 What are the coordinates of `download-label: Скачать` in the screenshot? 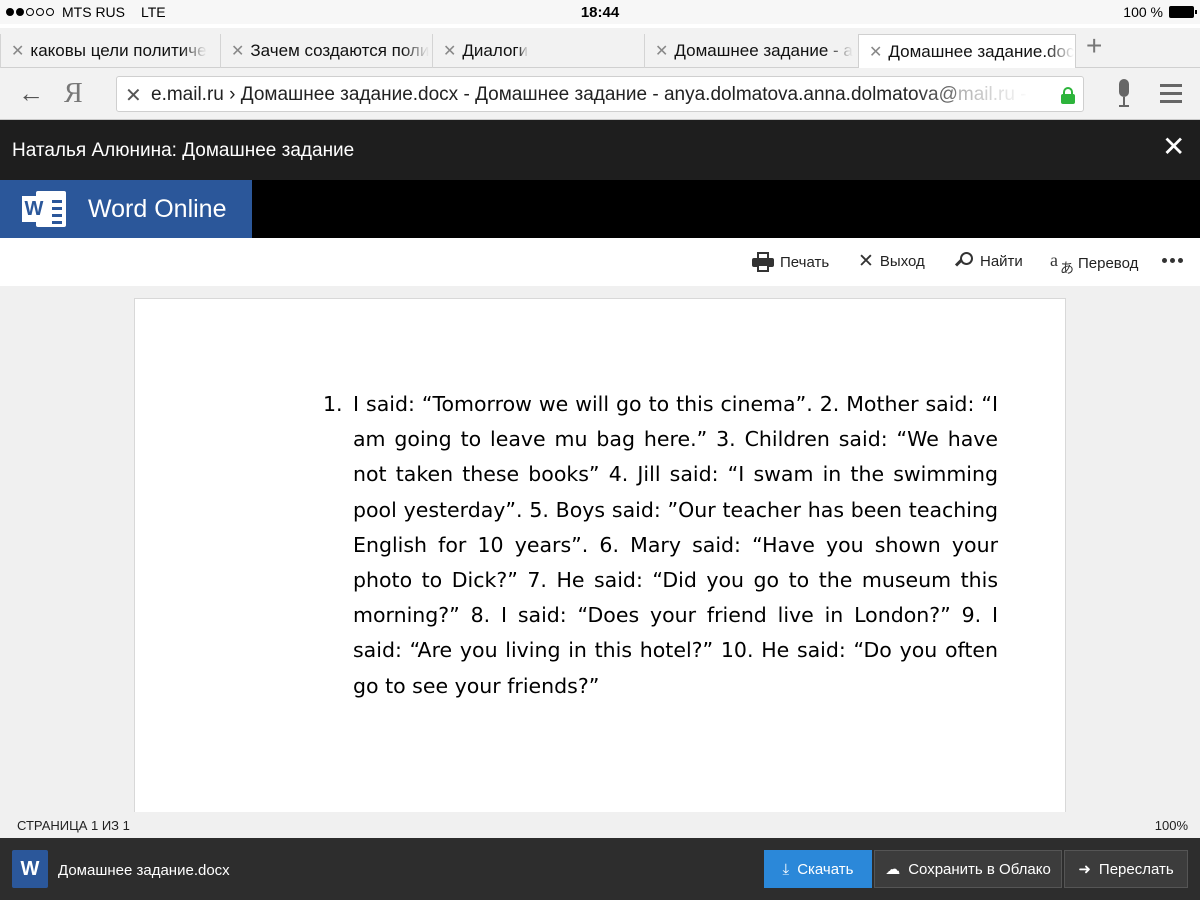 It's located at (825, 869).